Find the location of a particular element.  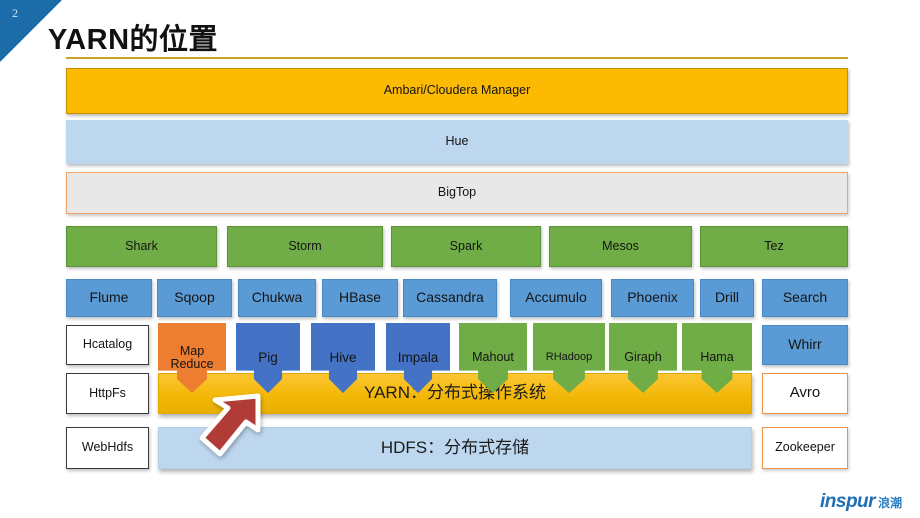

service-label: Sqoop is located at coordinates (194, 297).